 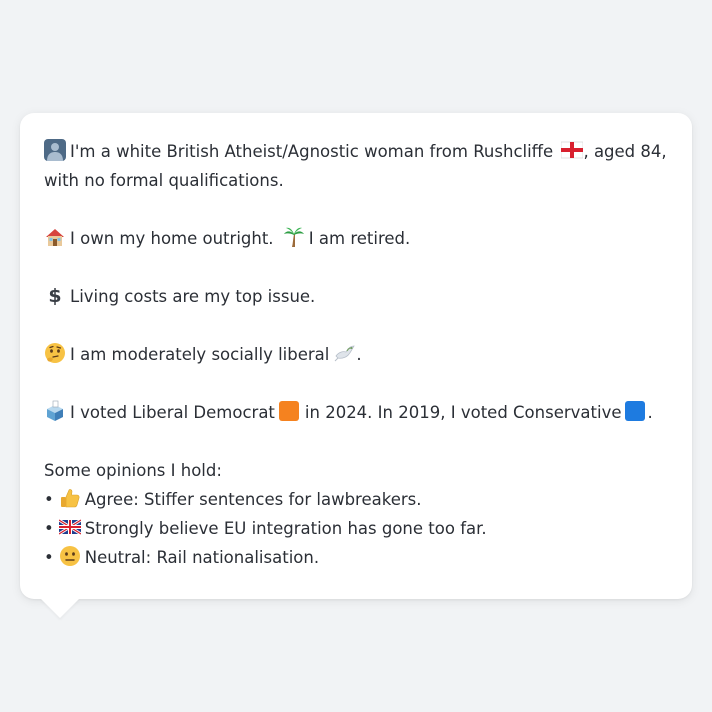 I want to click on issue-text: Living costs are my top issue., so click(x=193, y=296).